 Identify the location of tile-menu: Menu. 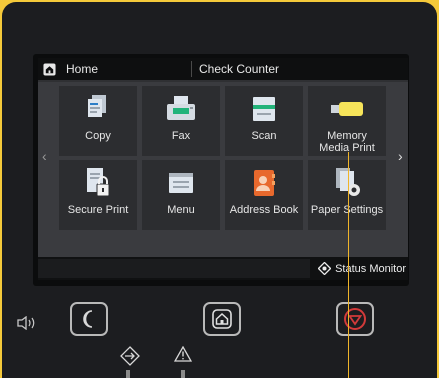
(181, 195).